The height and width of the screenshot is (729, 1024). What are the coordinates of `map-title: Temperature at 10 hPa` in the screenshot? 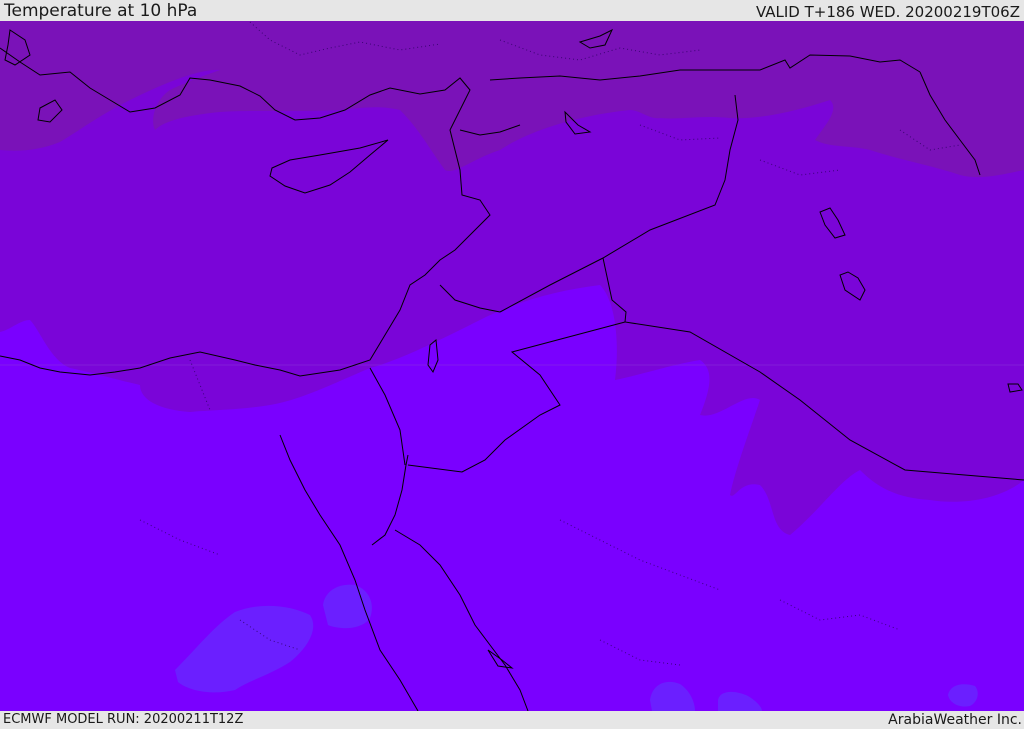 It's located at (101, 11).